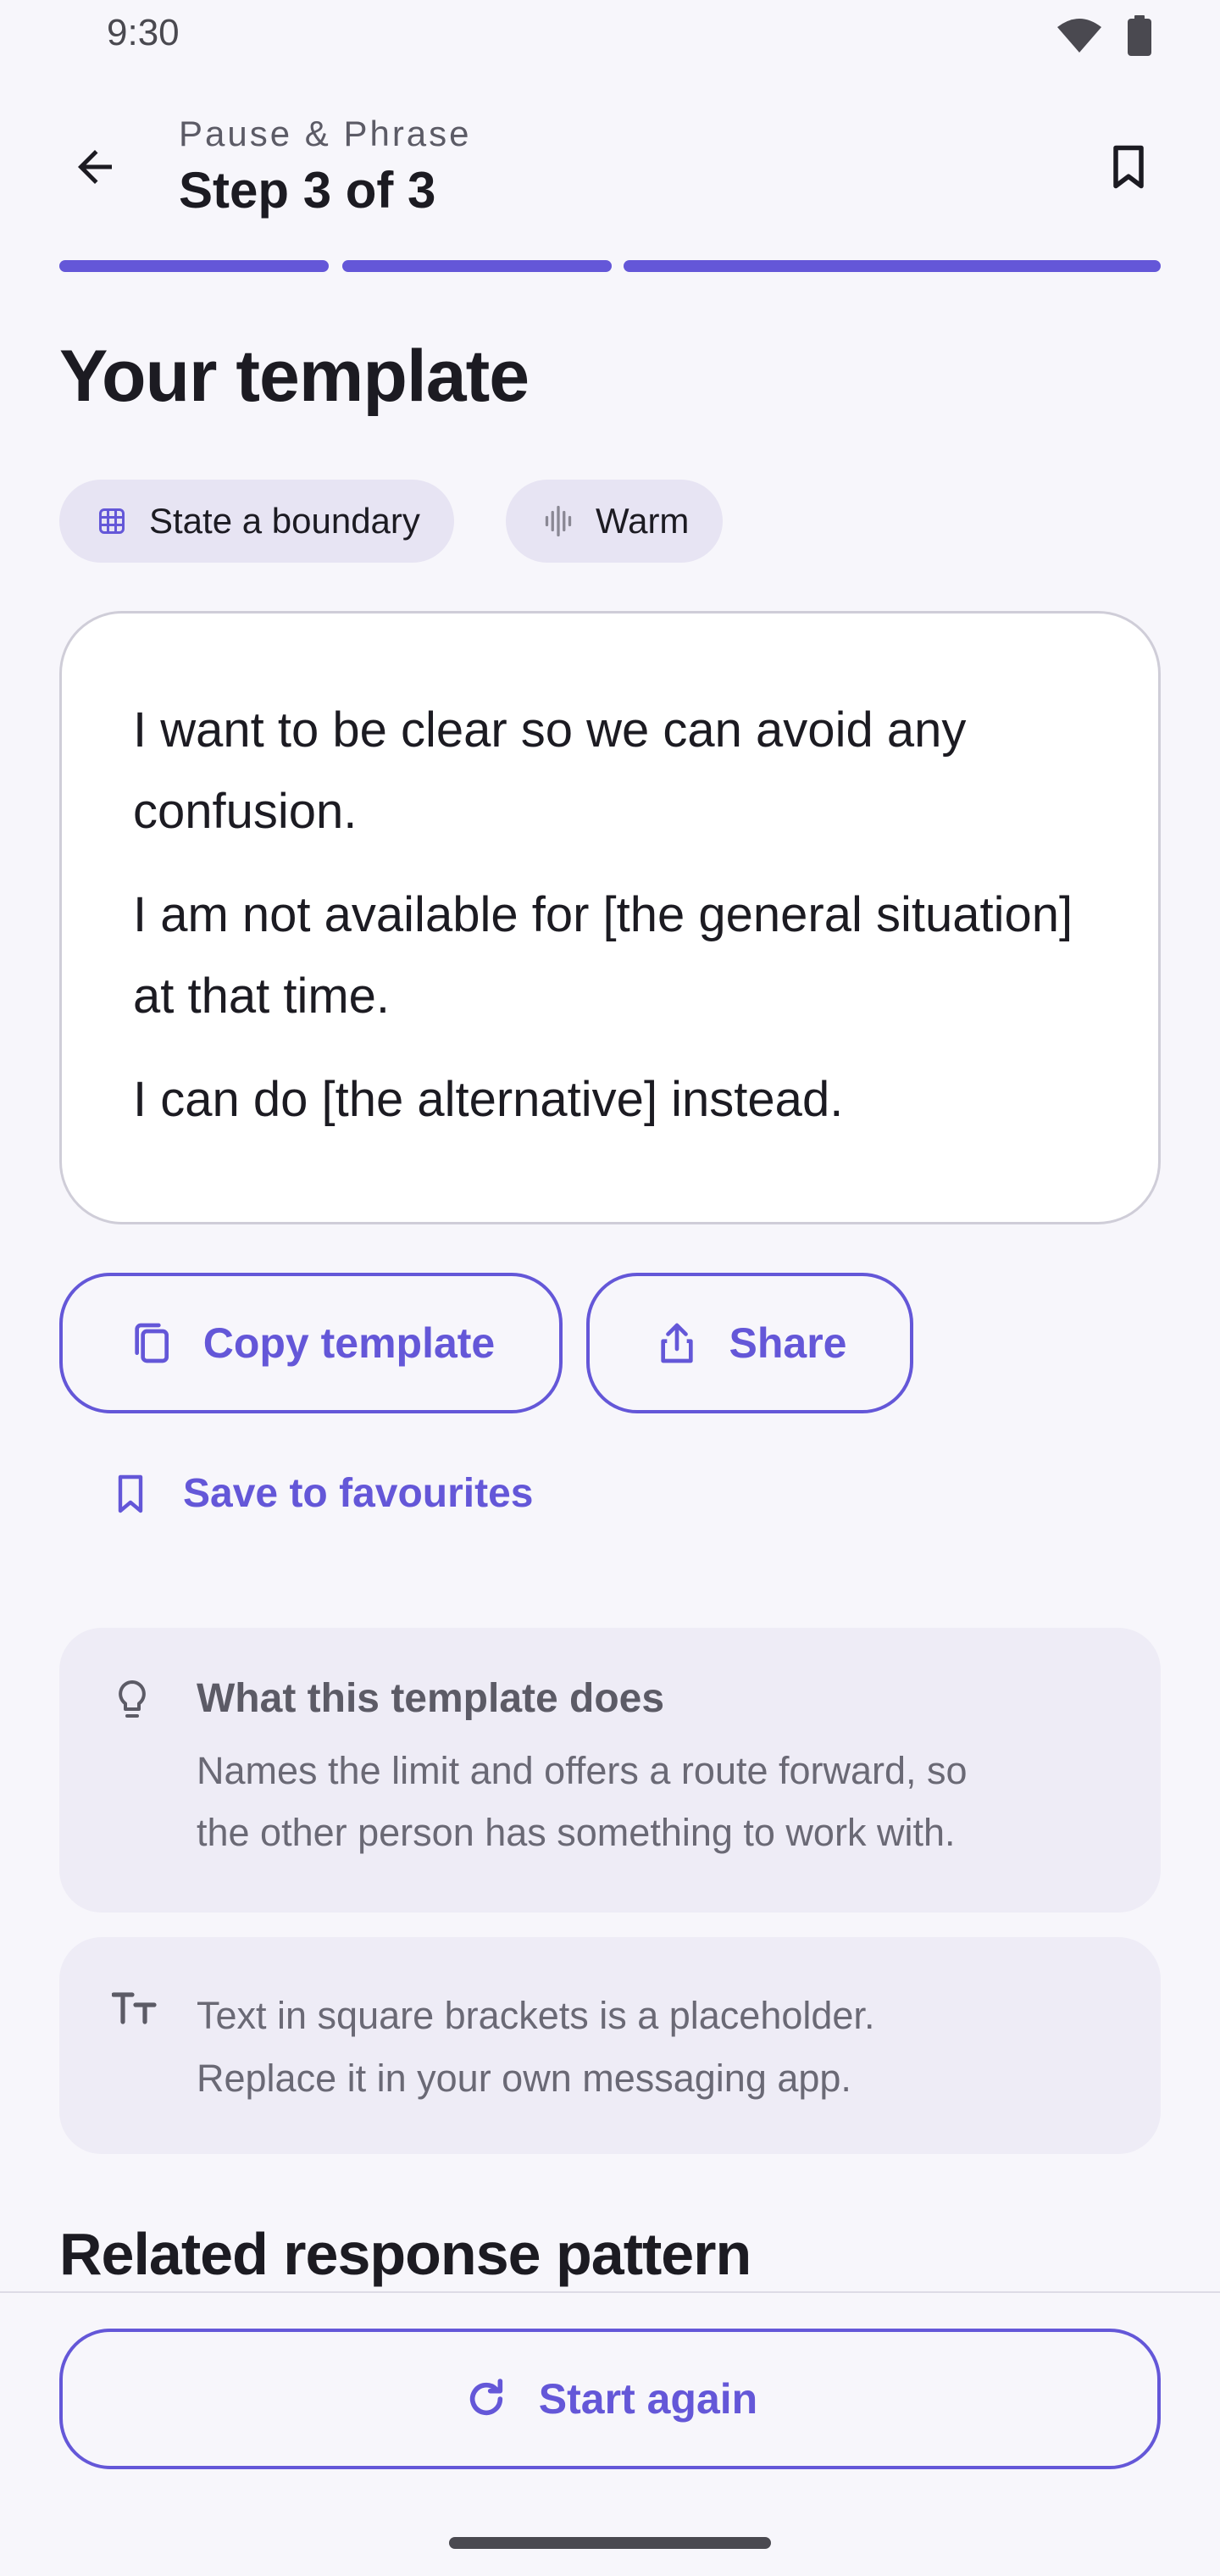 The image size is (1220, 2576). I want to click on chip-tone-label: Warm, so click(643, 521).